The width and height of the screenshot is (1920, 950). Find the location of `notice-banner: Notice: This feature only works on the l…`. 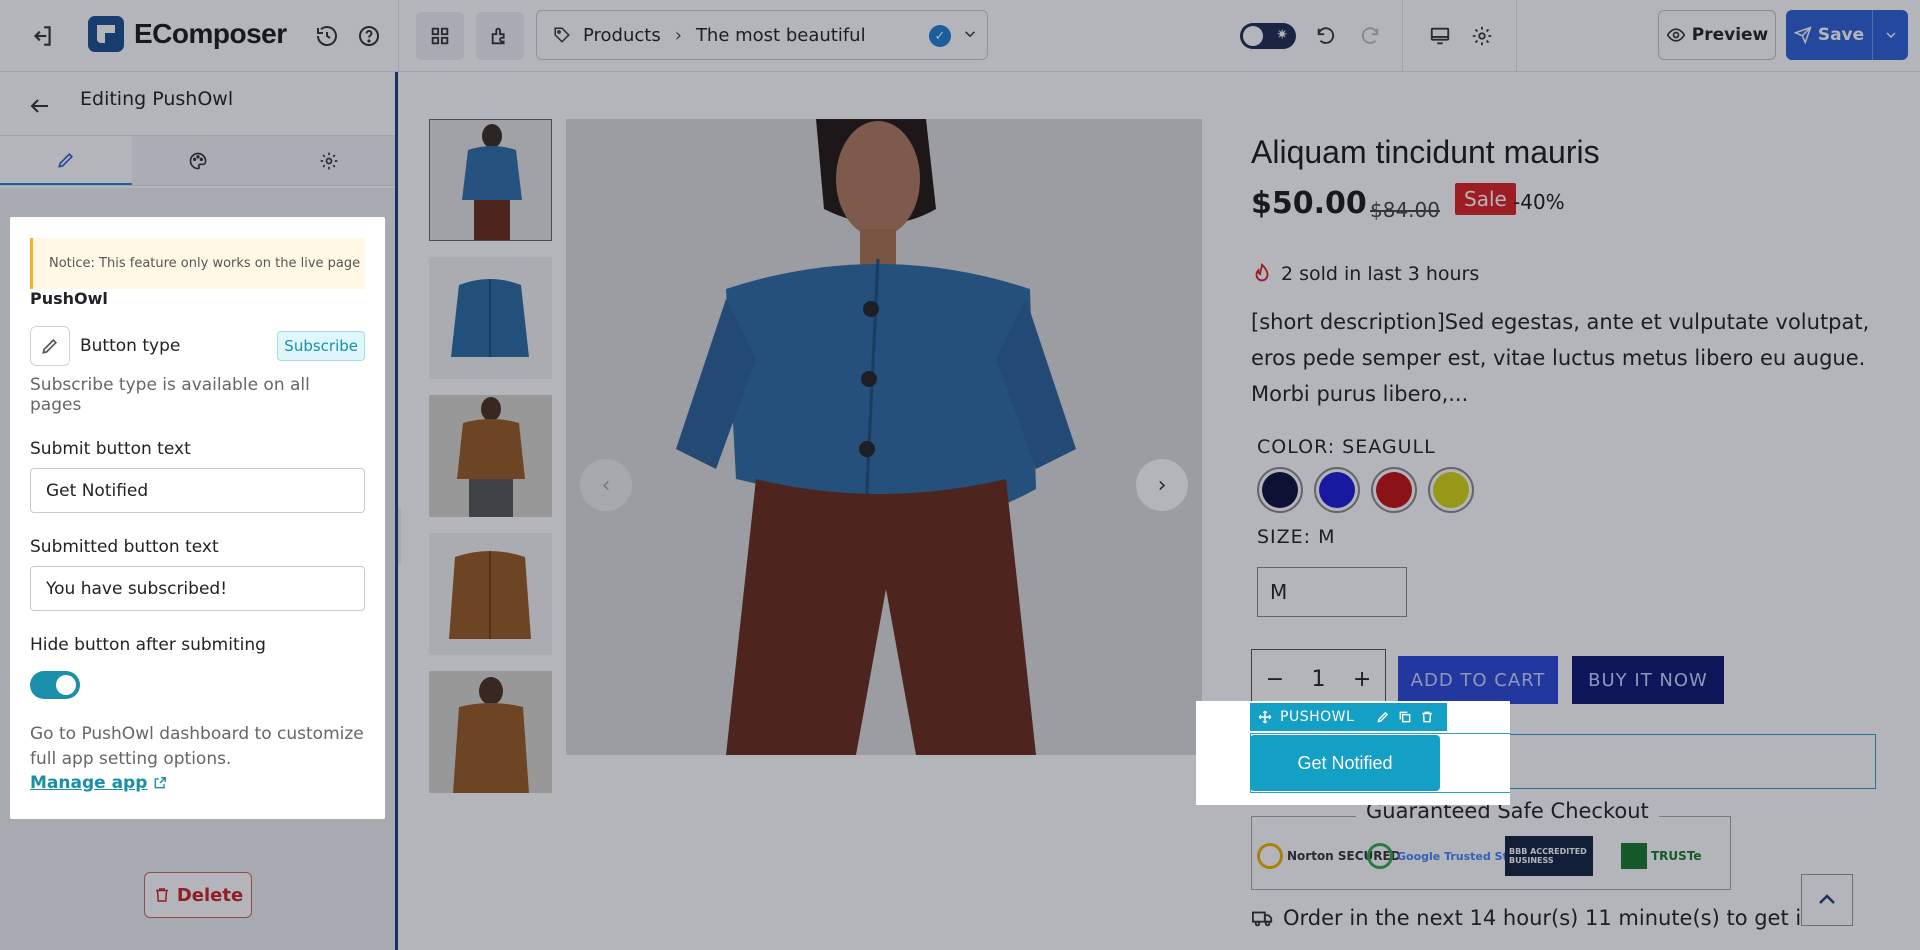

notice-banner: Notice: This feature only works on the l… is located at coordinates (197, 263).